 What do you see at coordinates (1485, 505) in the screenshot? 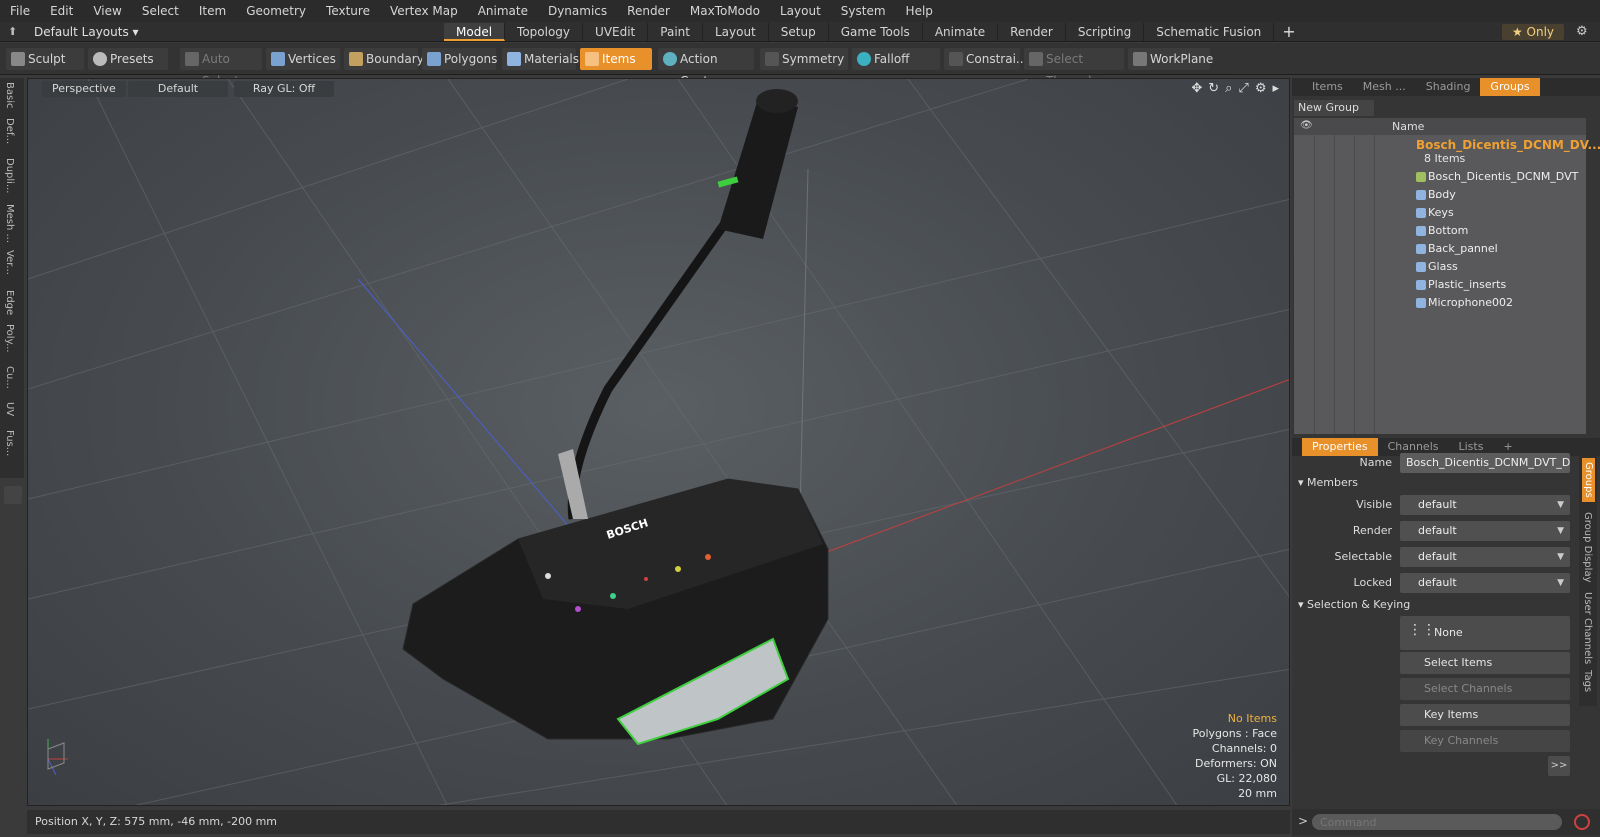
I see `visible-dropdown: default ▼` at bounding box center [1485, 505].